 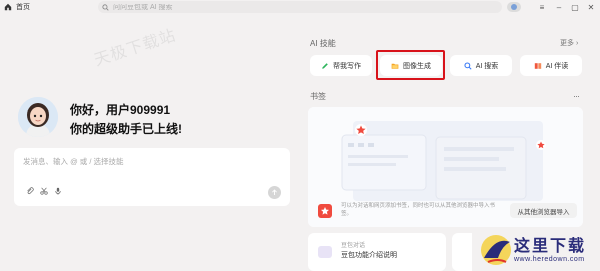 What do you see at coordinates (58, 191) in the screenshot?
I see `microphone-icon` at bounding box center [58, 191].